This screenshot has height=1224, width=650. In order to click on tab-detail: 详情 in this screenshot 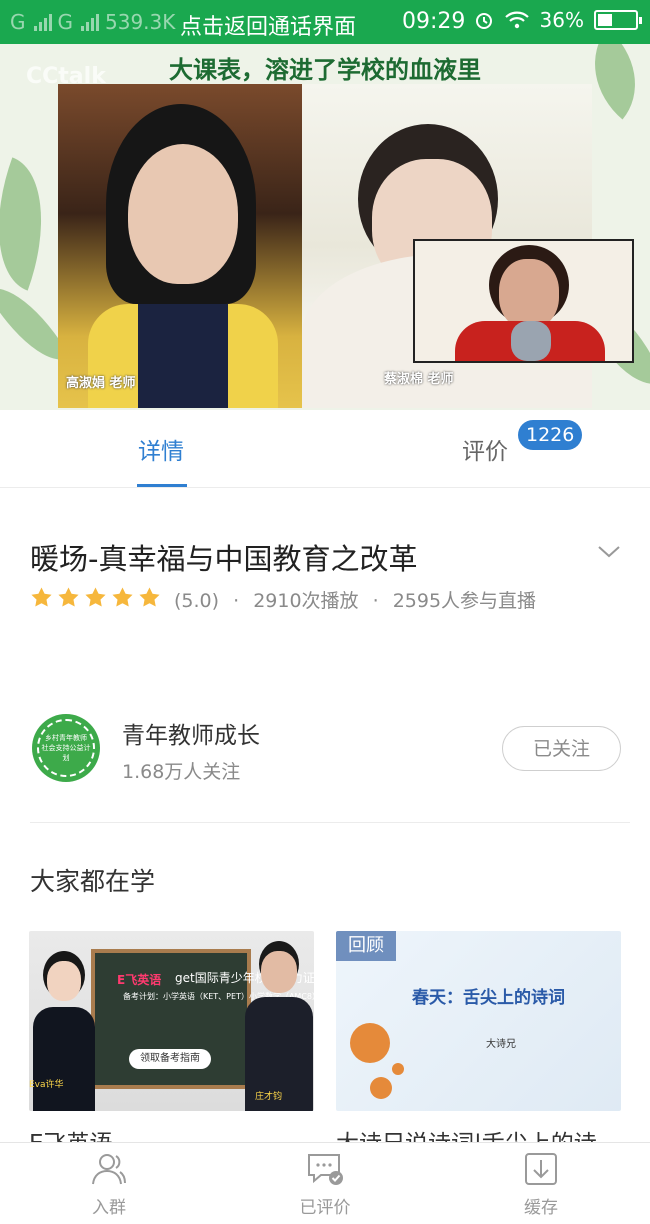, I will do `click(161, 449)`.